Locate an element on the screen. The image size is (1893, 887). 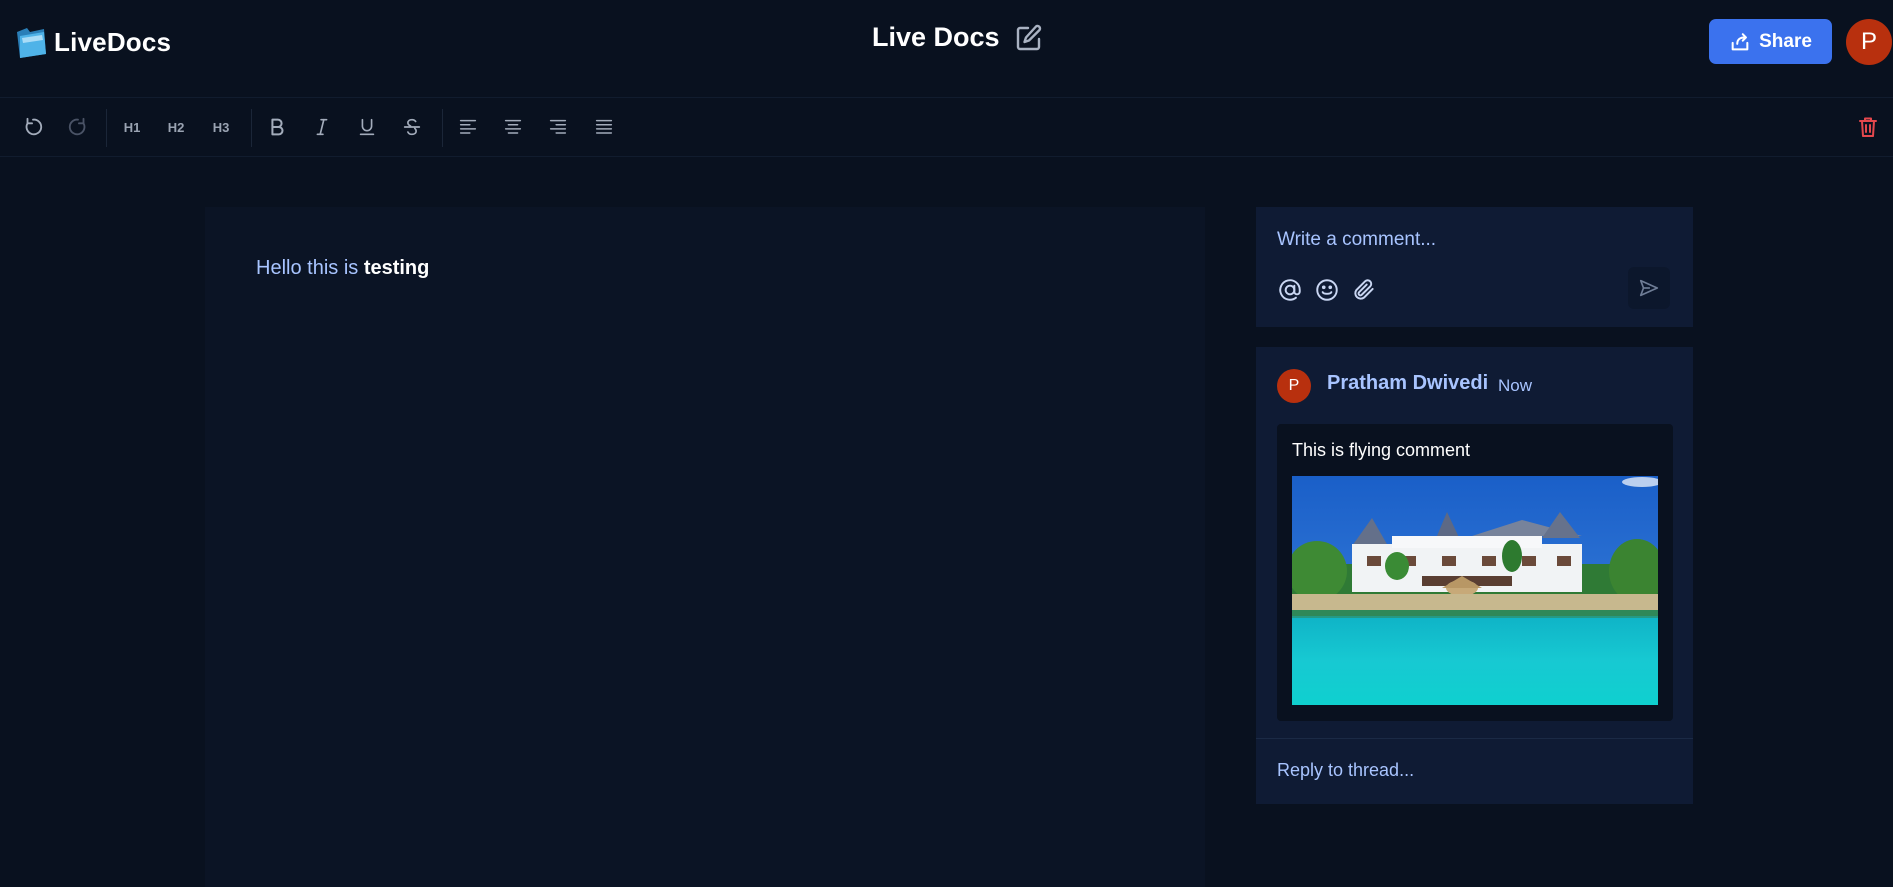
mention-icon is located at coordinates (1290, 290).